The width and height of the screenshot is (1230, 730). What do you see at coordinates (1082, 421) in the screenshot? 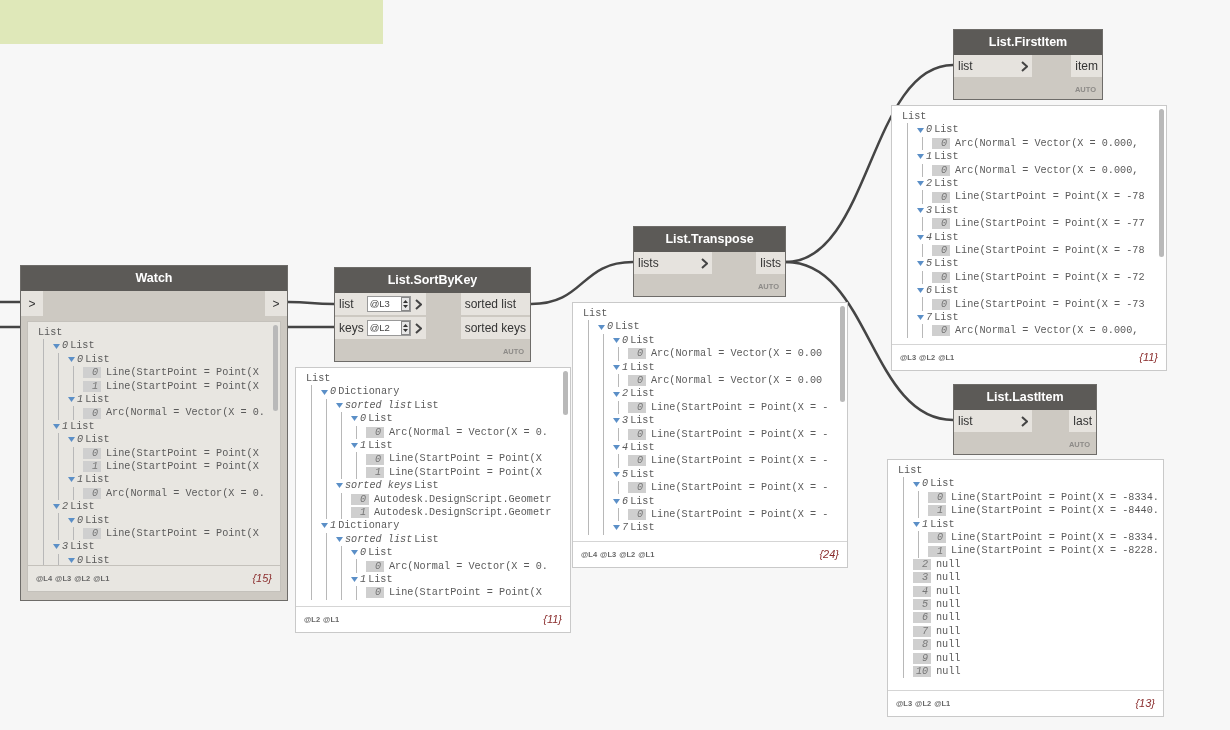
I see `output-port: last` at bounding box center [1082, 421].